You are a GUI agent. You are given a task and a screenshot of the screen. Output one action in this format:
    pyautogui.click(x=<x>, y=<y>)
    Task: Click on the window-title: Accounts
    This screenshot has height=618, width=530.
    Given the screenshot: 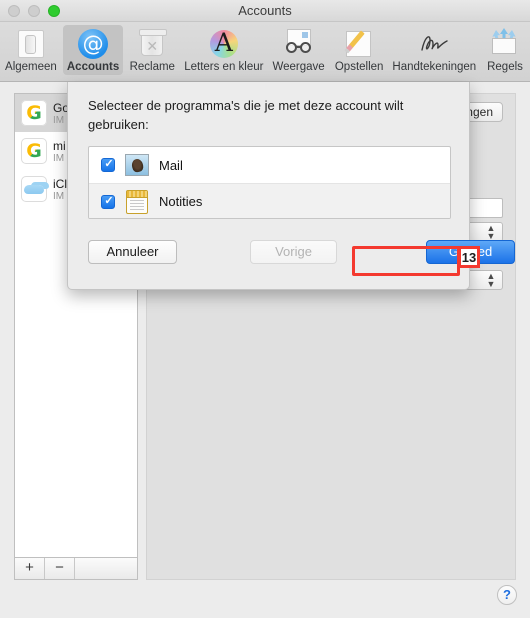 What is the action you would take?
    pyautogui.click(x=265, y=10)
    